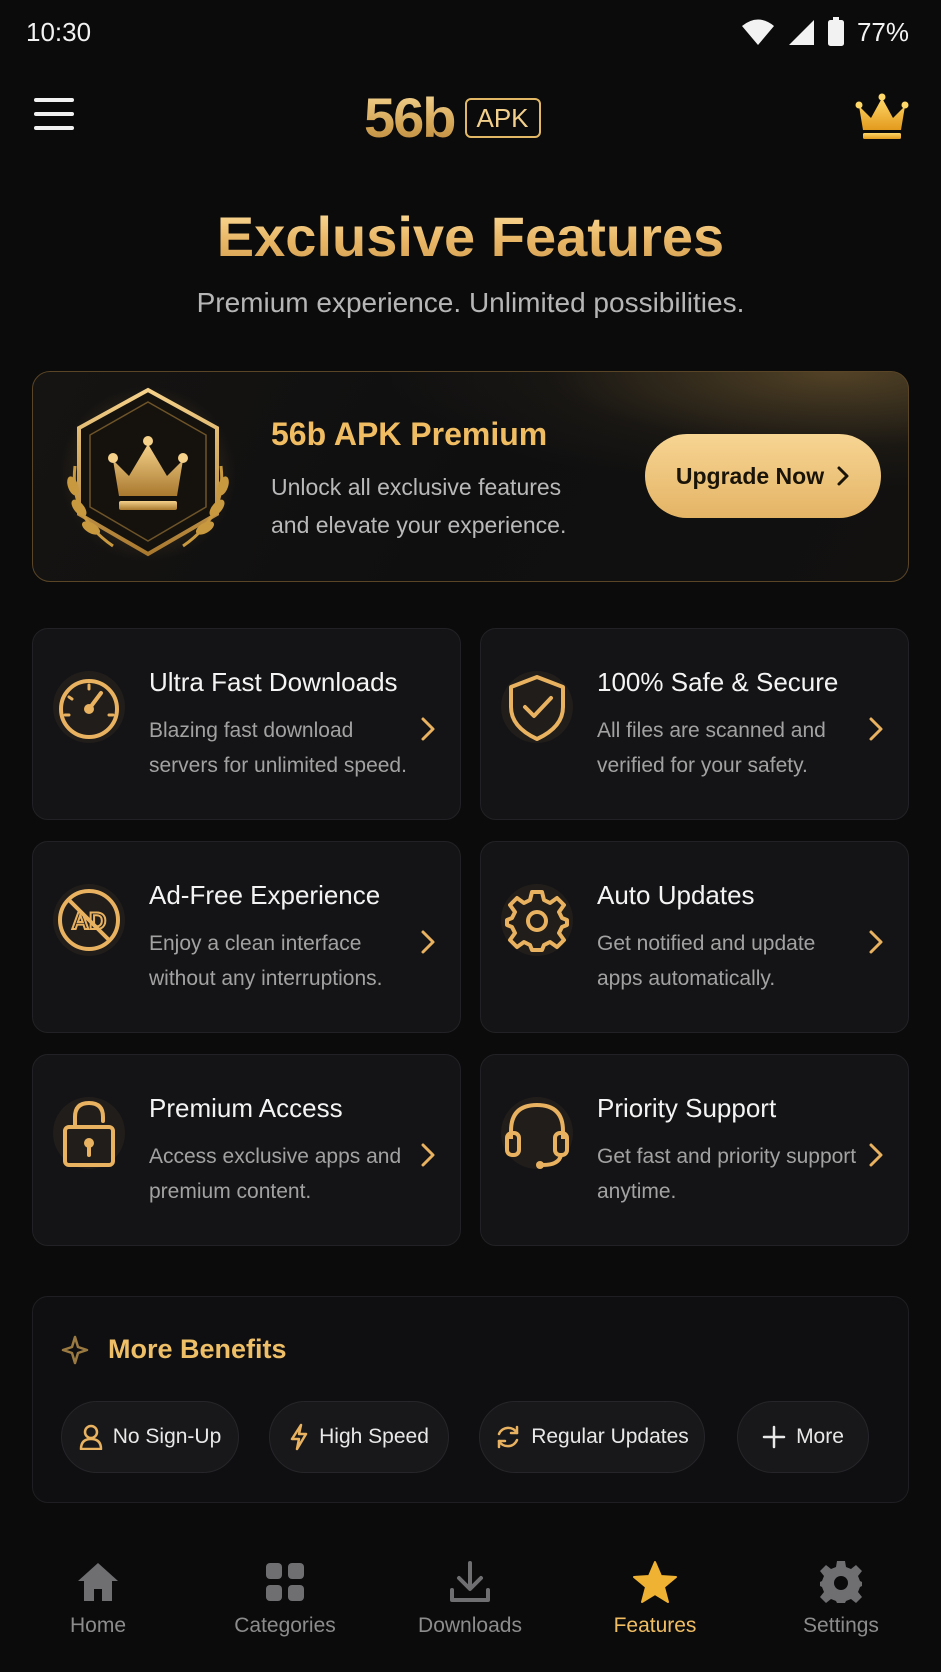 The height and width of the screenshot is (1672, 941). What do you see at coordinates (757, 32) in the screenshot?
I see `wifi-icon` at bounding box center [757, 32].